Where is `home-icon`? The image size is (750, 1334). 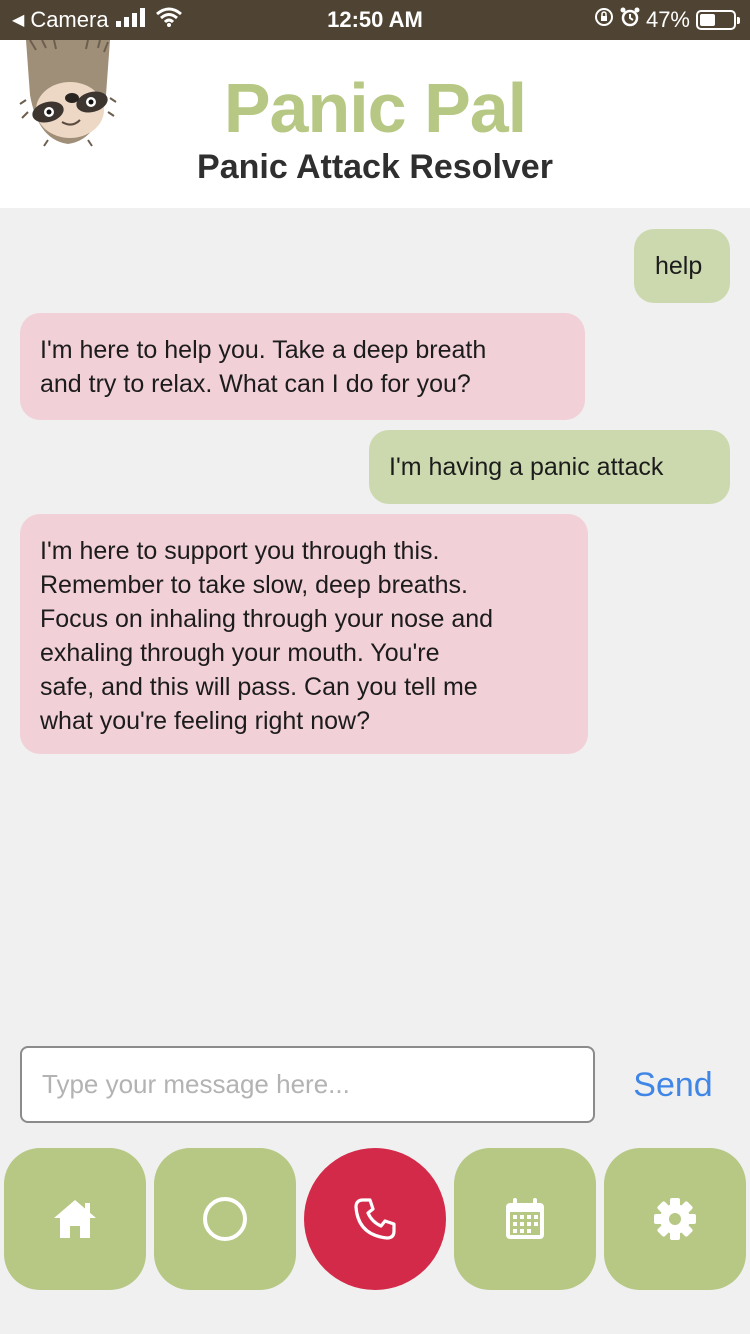 home-icon is located at coordinates (75, 1219).